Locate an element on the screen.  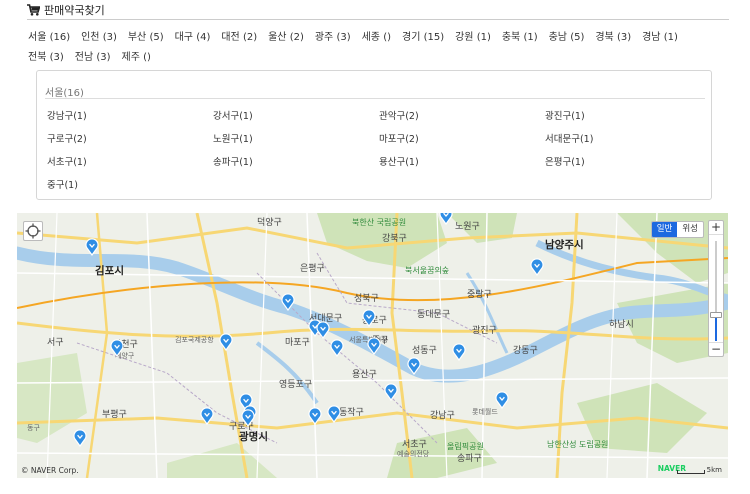
district-link: 강서구(1) is located at coordinates (233, 115).